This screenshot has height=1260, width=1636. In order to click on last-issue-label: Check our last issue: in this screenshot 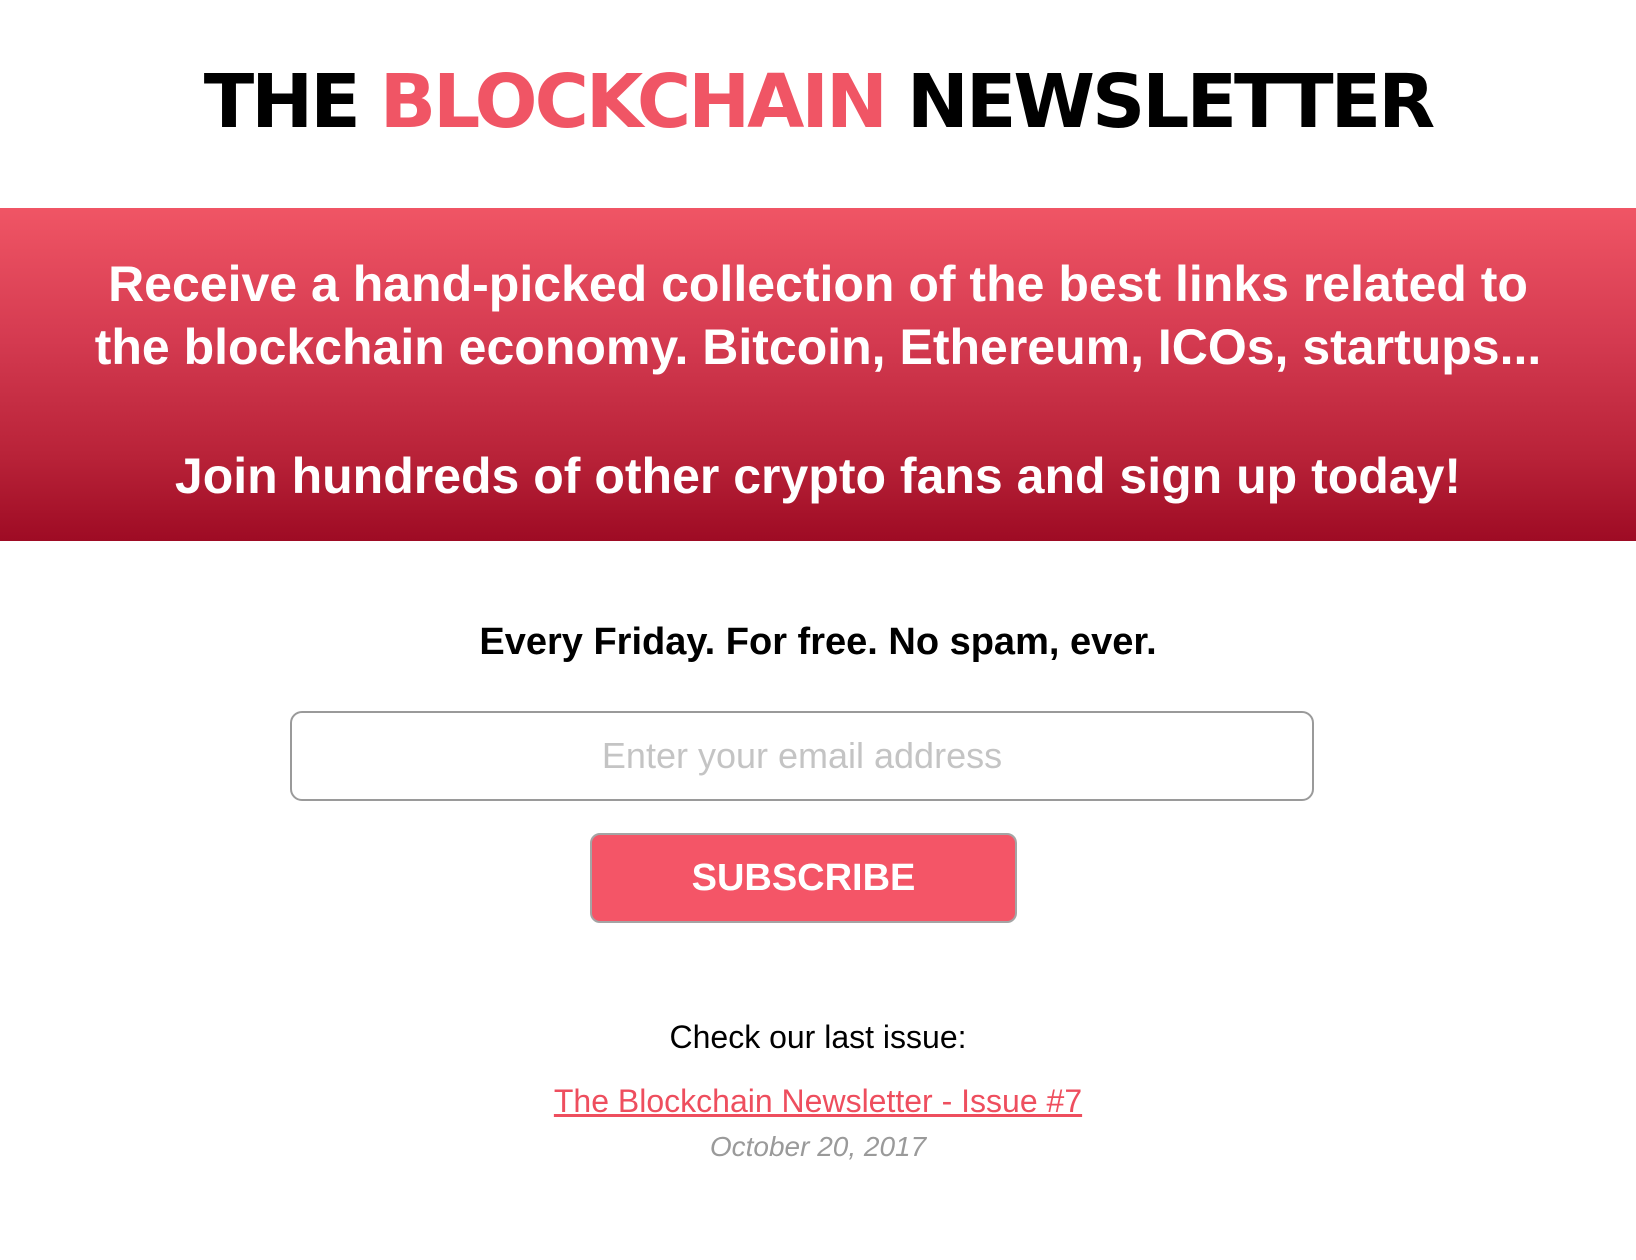, I will do `click(818, 1037)`.